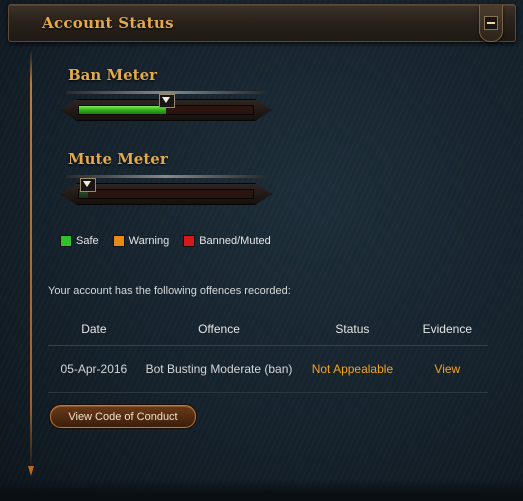  What do you see at coordinates (352, 369) in the screenshot?
I see `offence-status: Not Appealable` at bounding box center [352, 369].